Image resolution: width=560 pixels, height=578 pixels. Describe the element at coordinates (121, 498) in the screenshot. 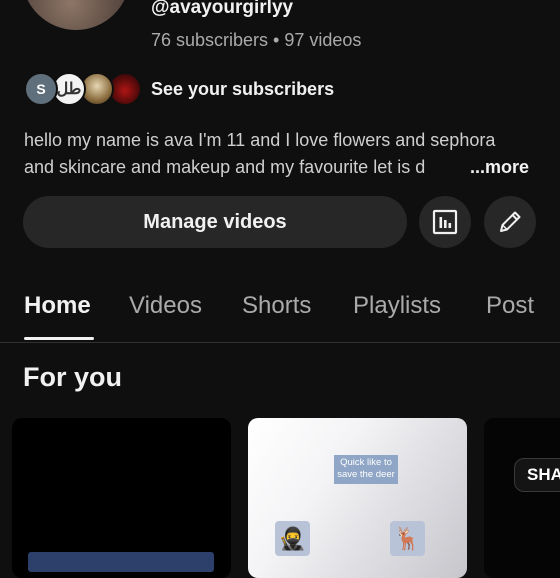

I see `video-card` at that location.